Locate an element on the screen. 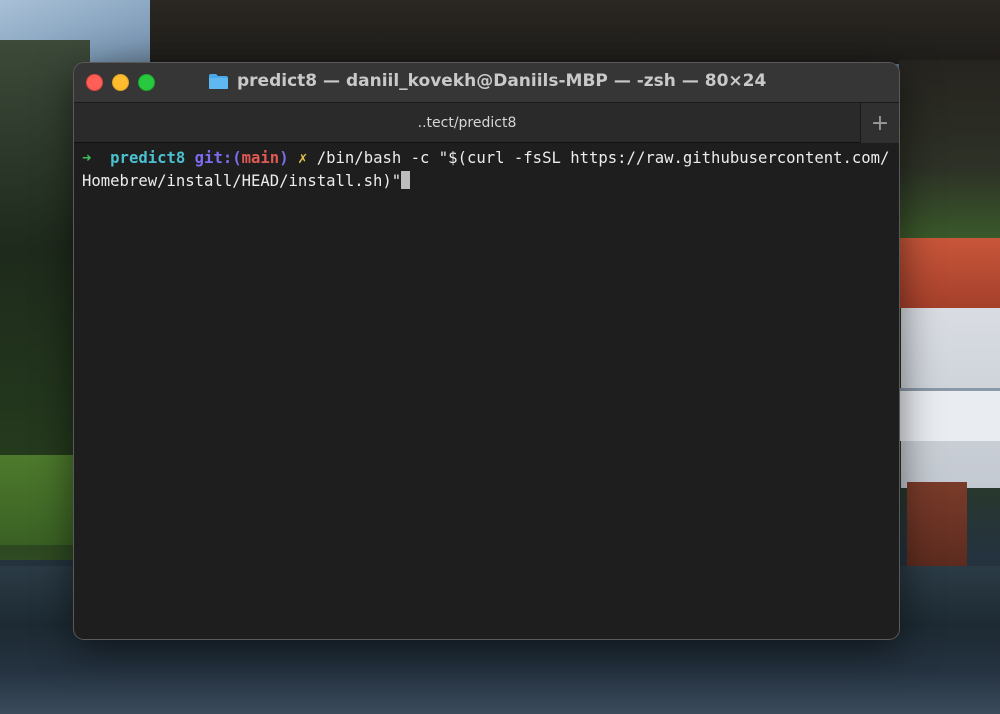 This screenshot has width=1000, height=714. prompt-branch: main is located at coordinates (260, 158).